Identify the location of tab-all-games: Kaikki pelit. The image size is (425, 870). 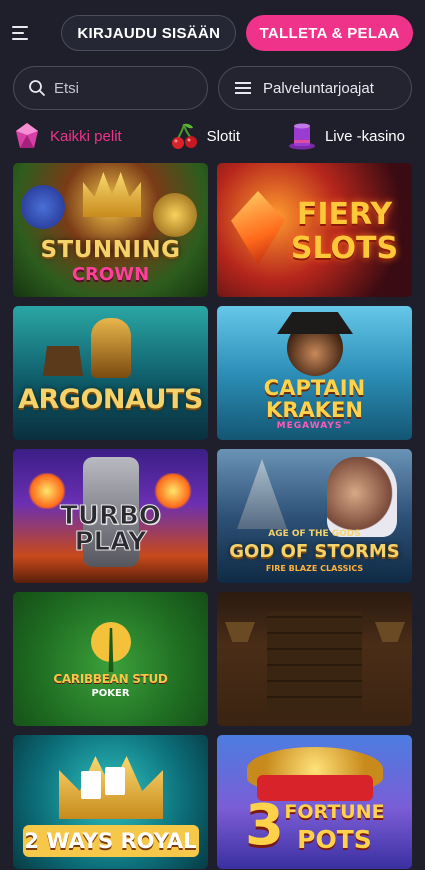
(67, 136).